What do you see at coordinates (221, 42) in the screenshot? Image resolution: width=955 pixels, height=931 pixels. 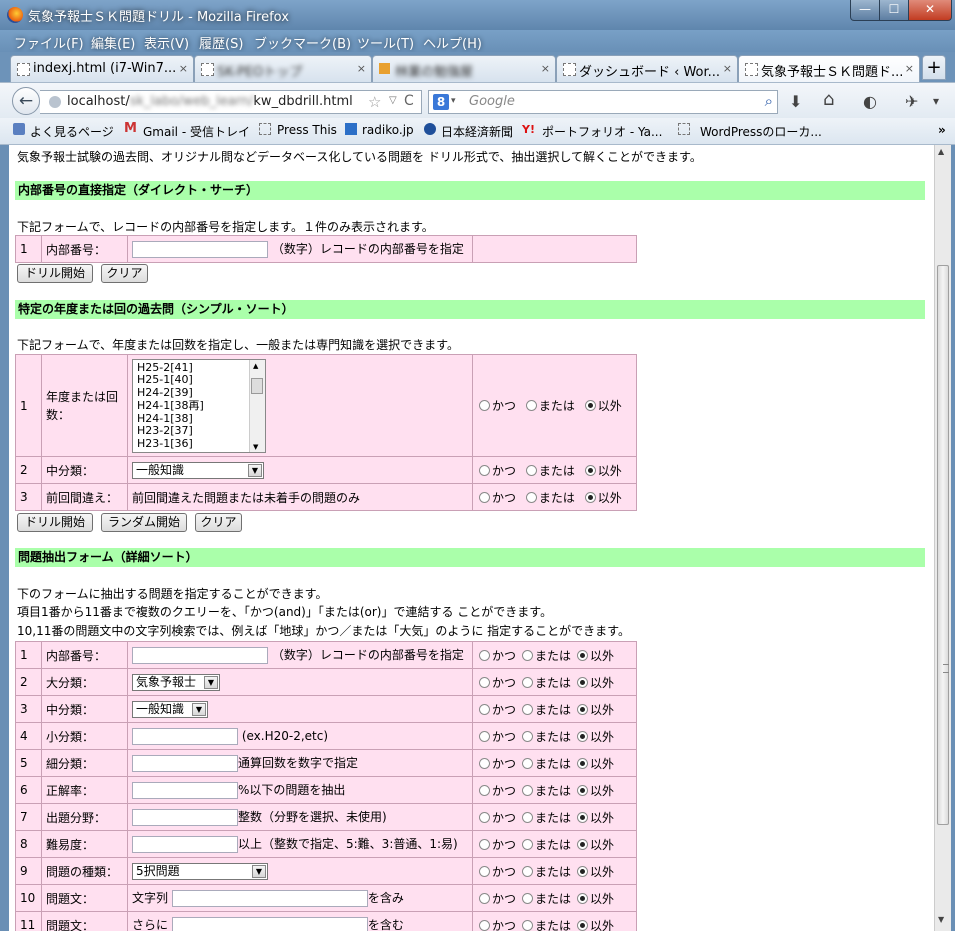 I see `menu-history: 履歴(S)` at bounding box center [221, 42].